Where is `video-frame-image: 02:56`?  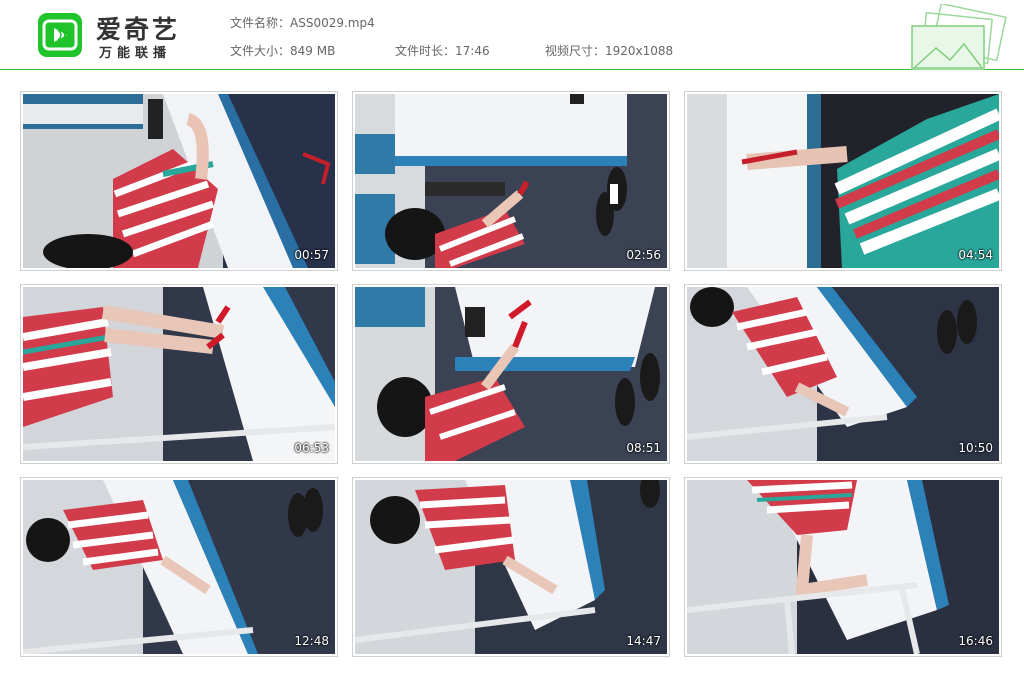
video-frame-image: 02:56 is located at coordinates (511, 181).